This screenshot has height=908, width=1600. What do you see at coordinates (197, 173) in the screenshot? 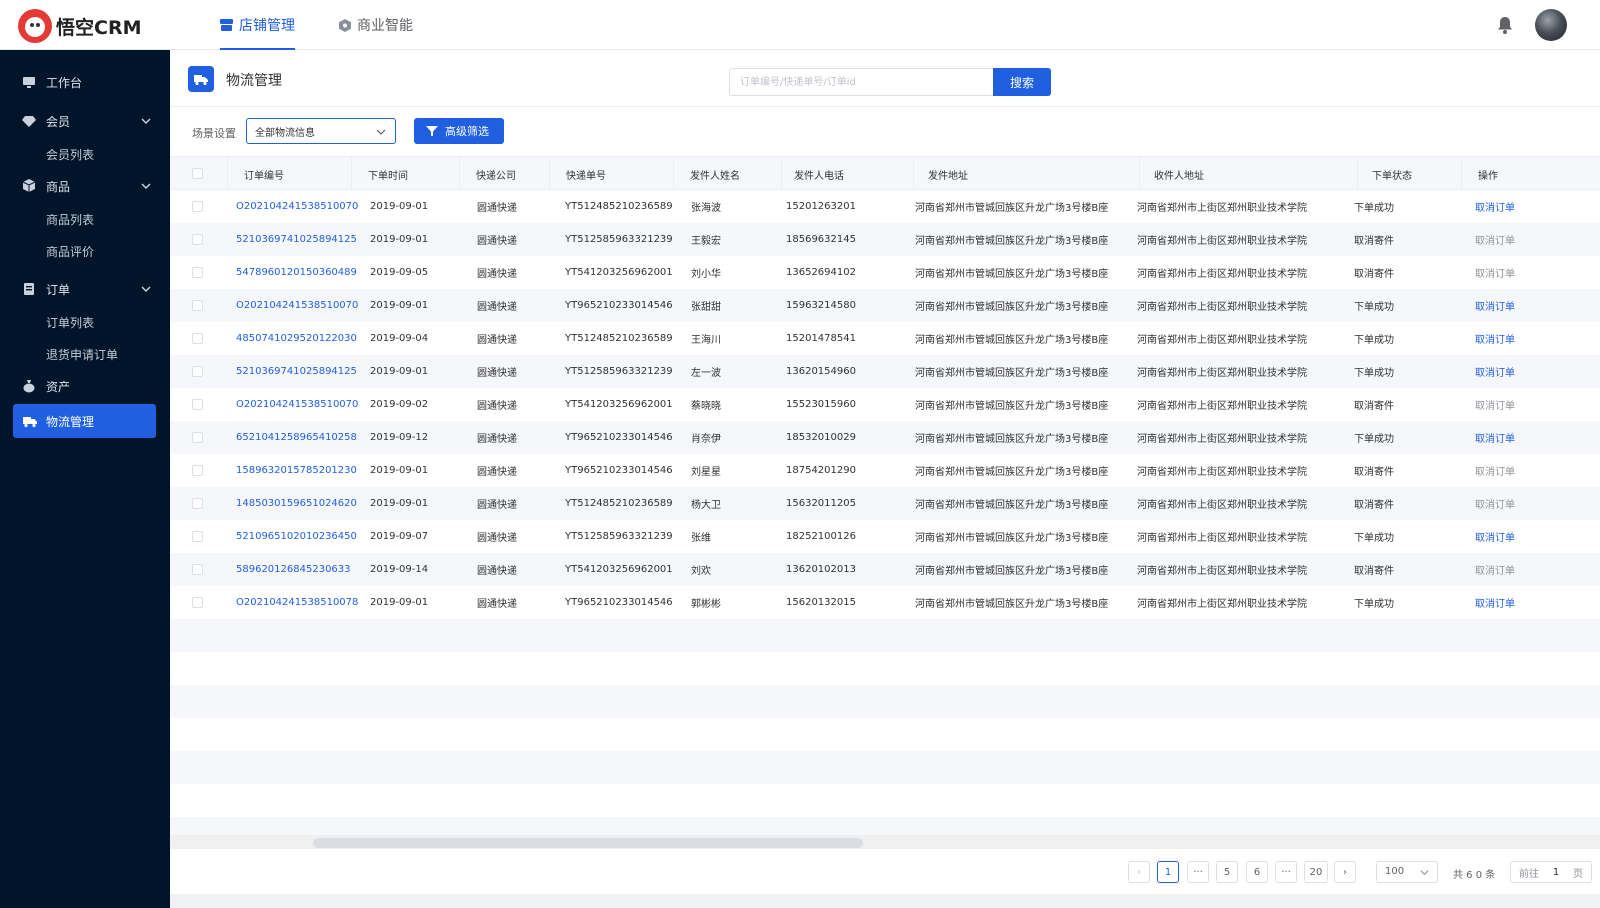
I see `select-all-checkbox` at bounding box center [197, 173].